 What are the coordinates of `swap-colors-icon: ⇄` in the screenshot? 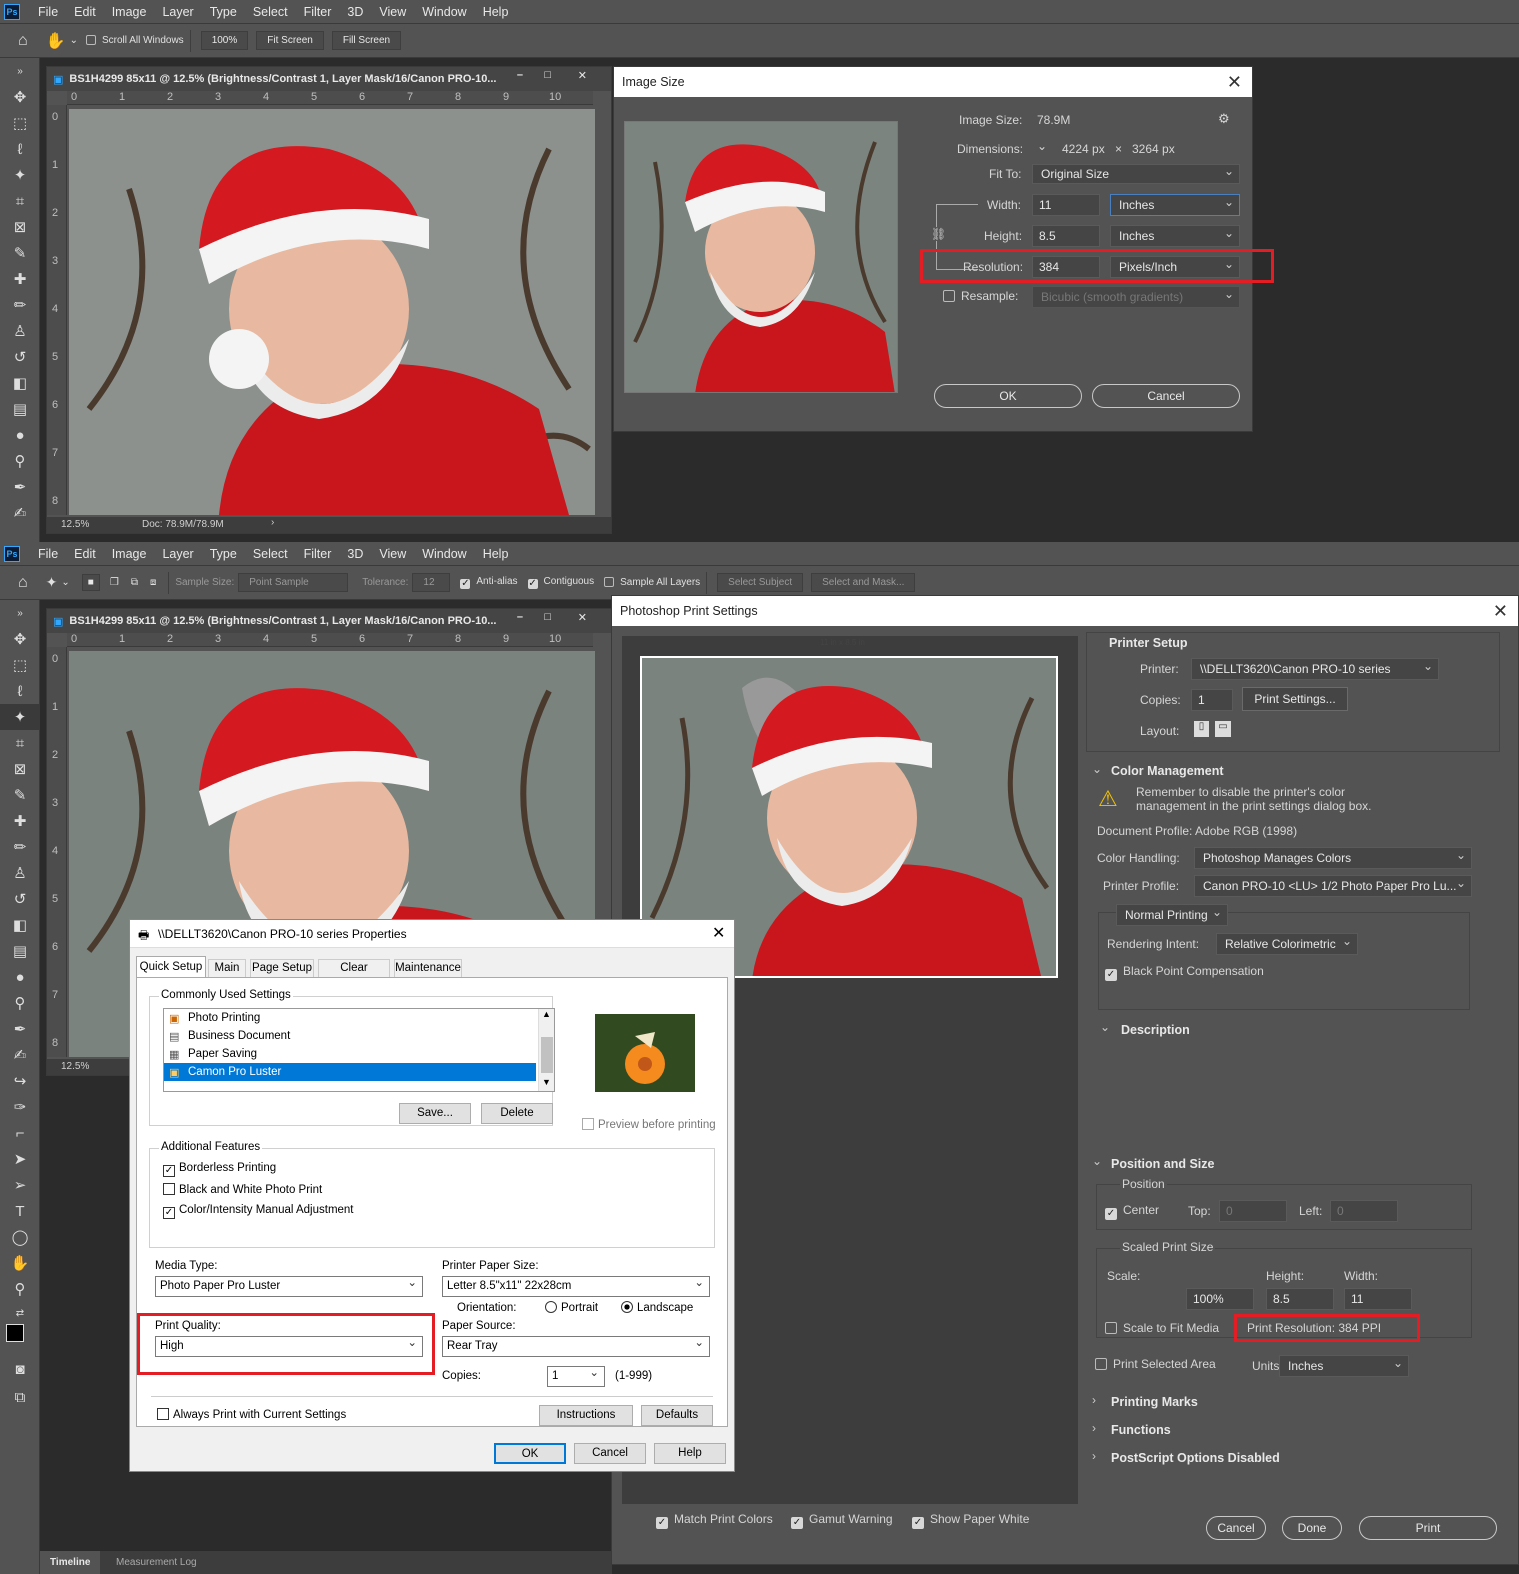 It's located at (20, 1313).